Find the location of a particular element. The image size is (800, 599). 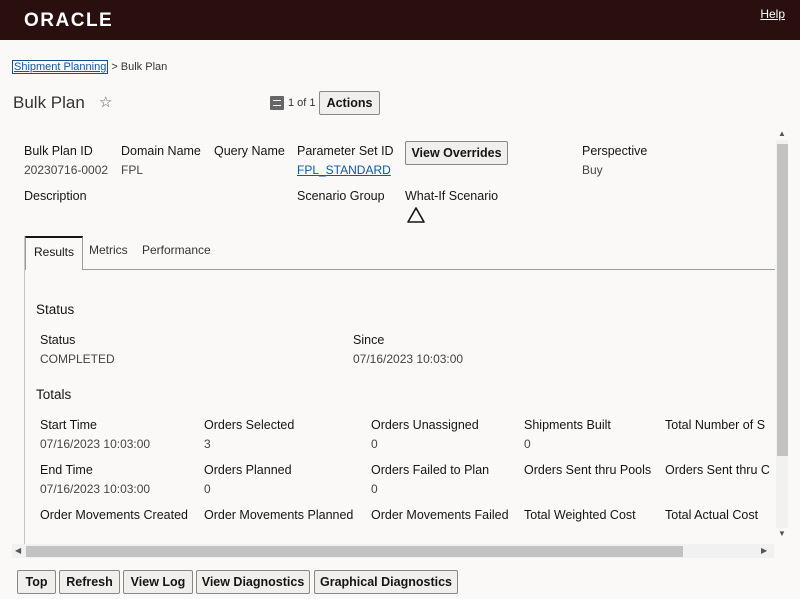

since-value: 07/16/2023 10:03:00 is located at coordinates (408, 359).